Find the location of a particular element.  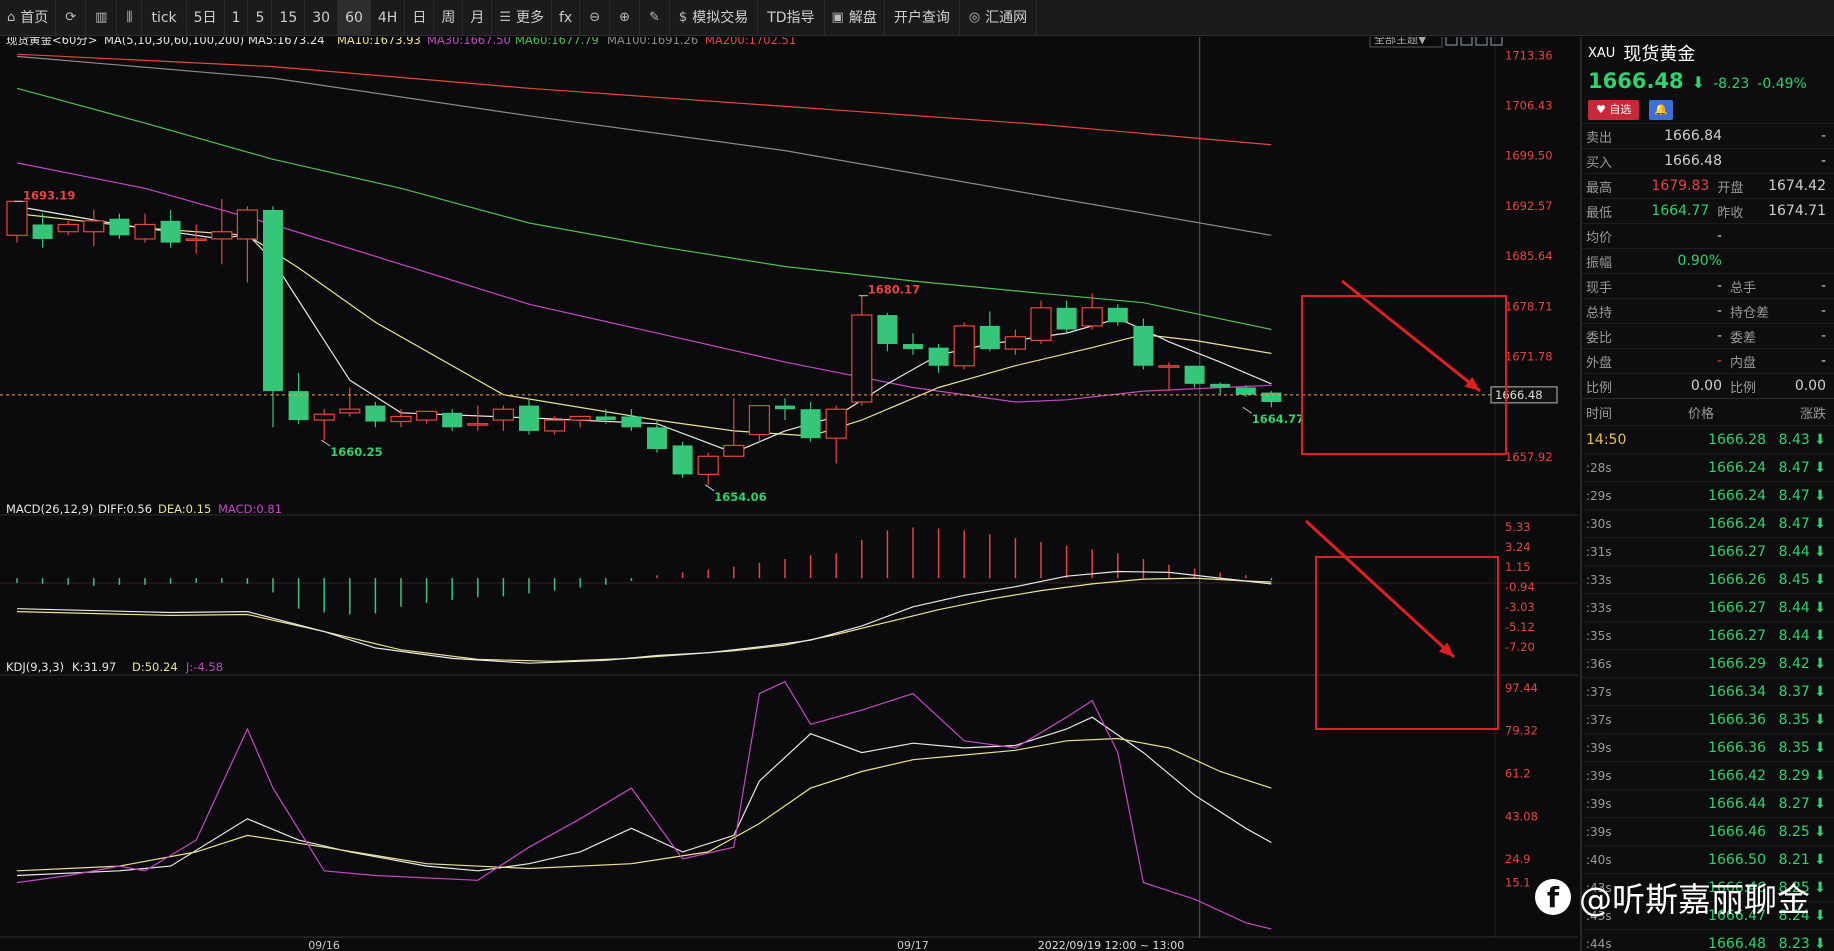

tick-row: :43s 1666.46 8.25 ⬇ is located at coordinates (1708, 887).